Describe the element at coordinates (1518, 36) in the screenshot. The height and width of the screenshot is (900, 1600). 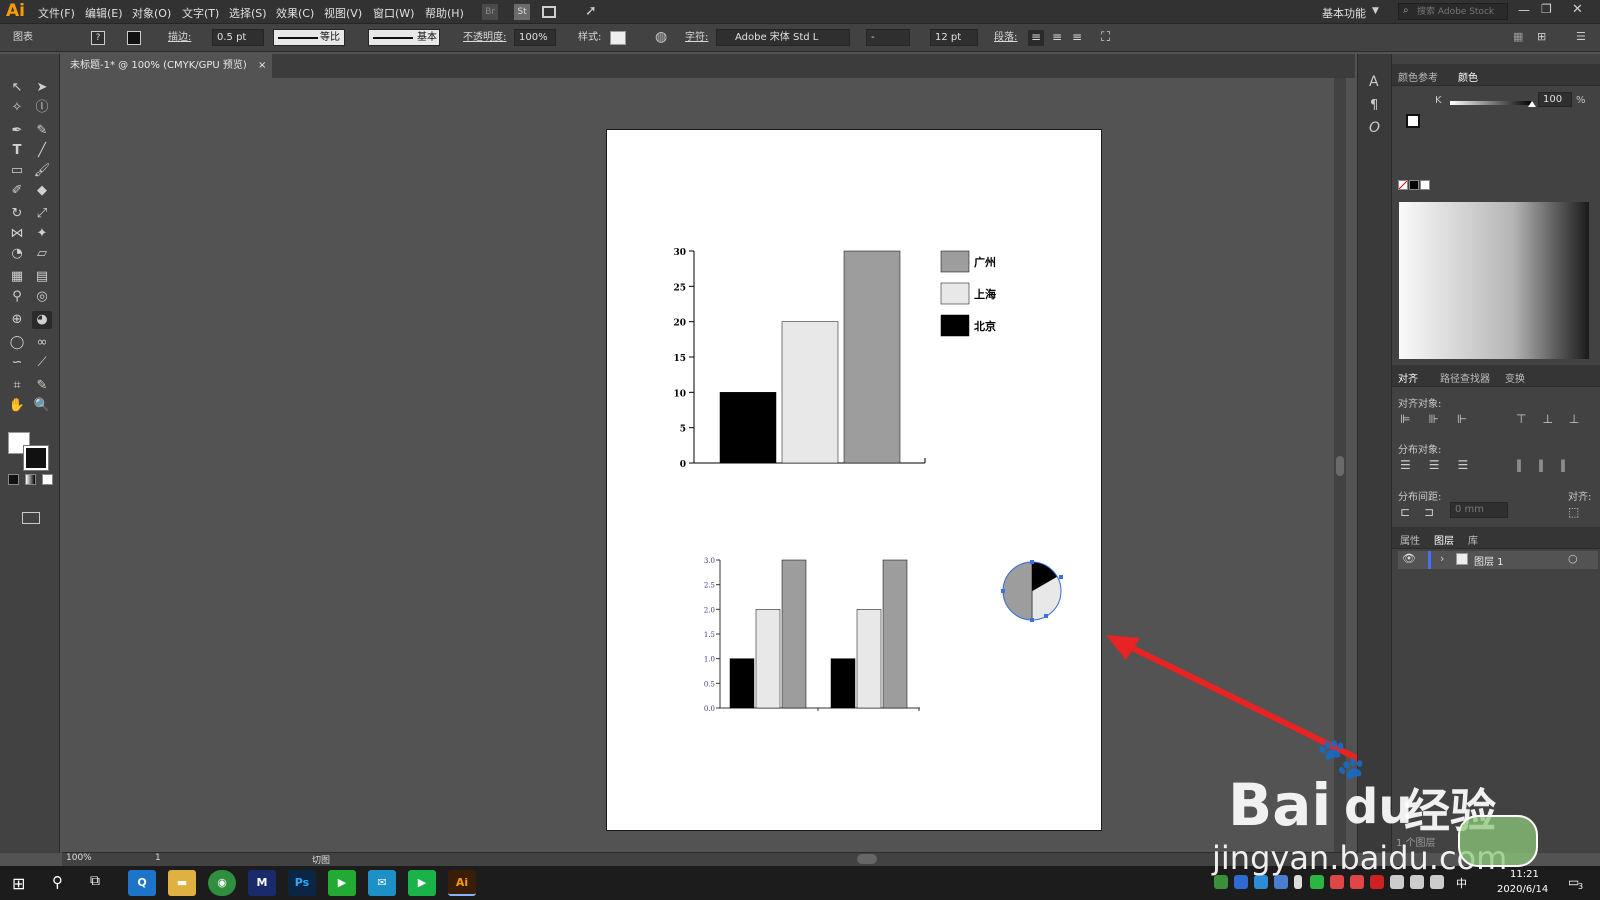
I see `align-options-icon: ▦` at that location.